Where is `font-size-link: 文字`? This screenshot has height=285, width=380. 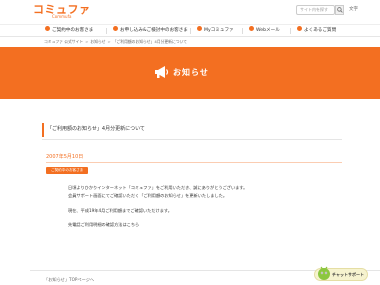
font-size-link: 文字 is located at coordinates (353, 10).